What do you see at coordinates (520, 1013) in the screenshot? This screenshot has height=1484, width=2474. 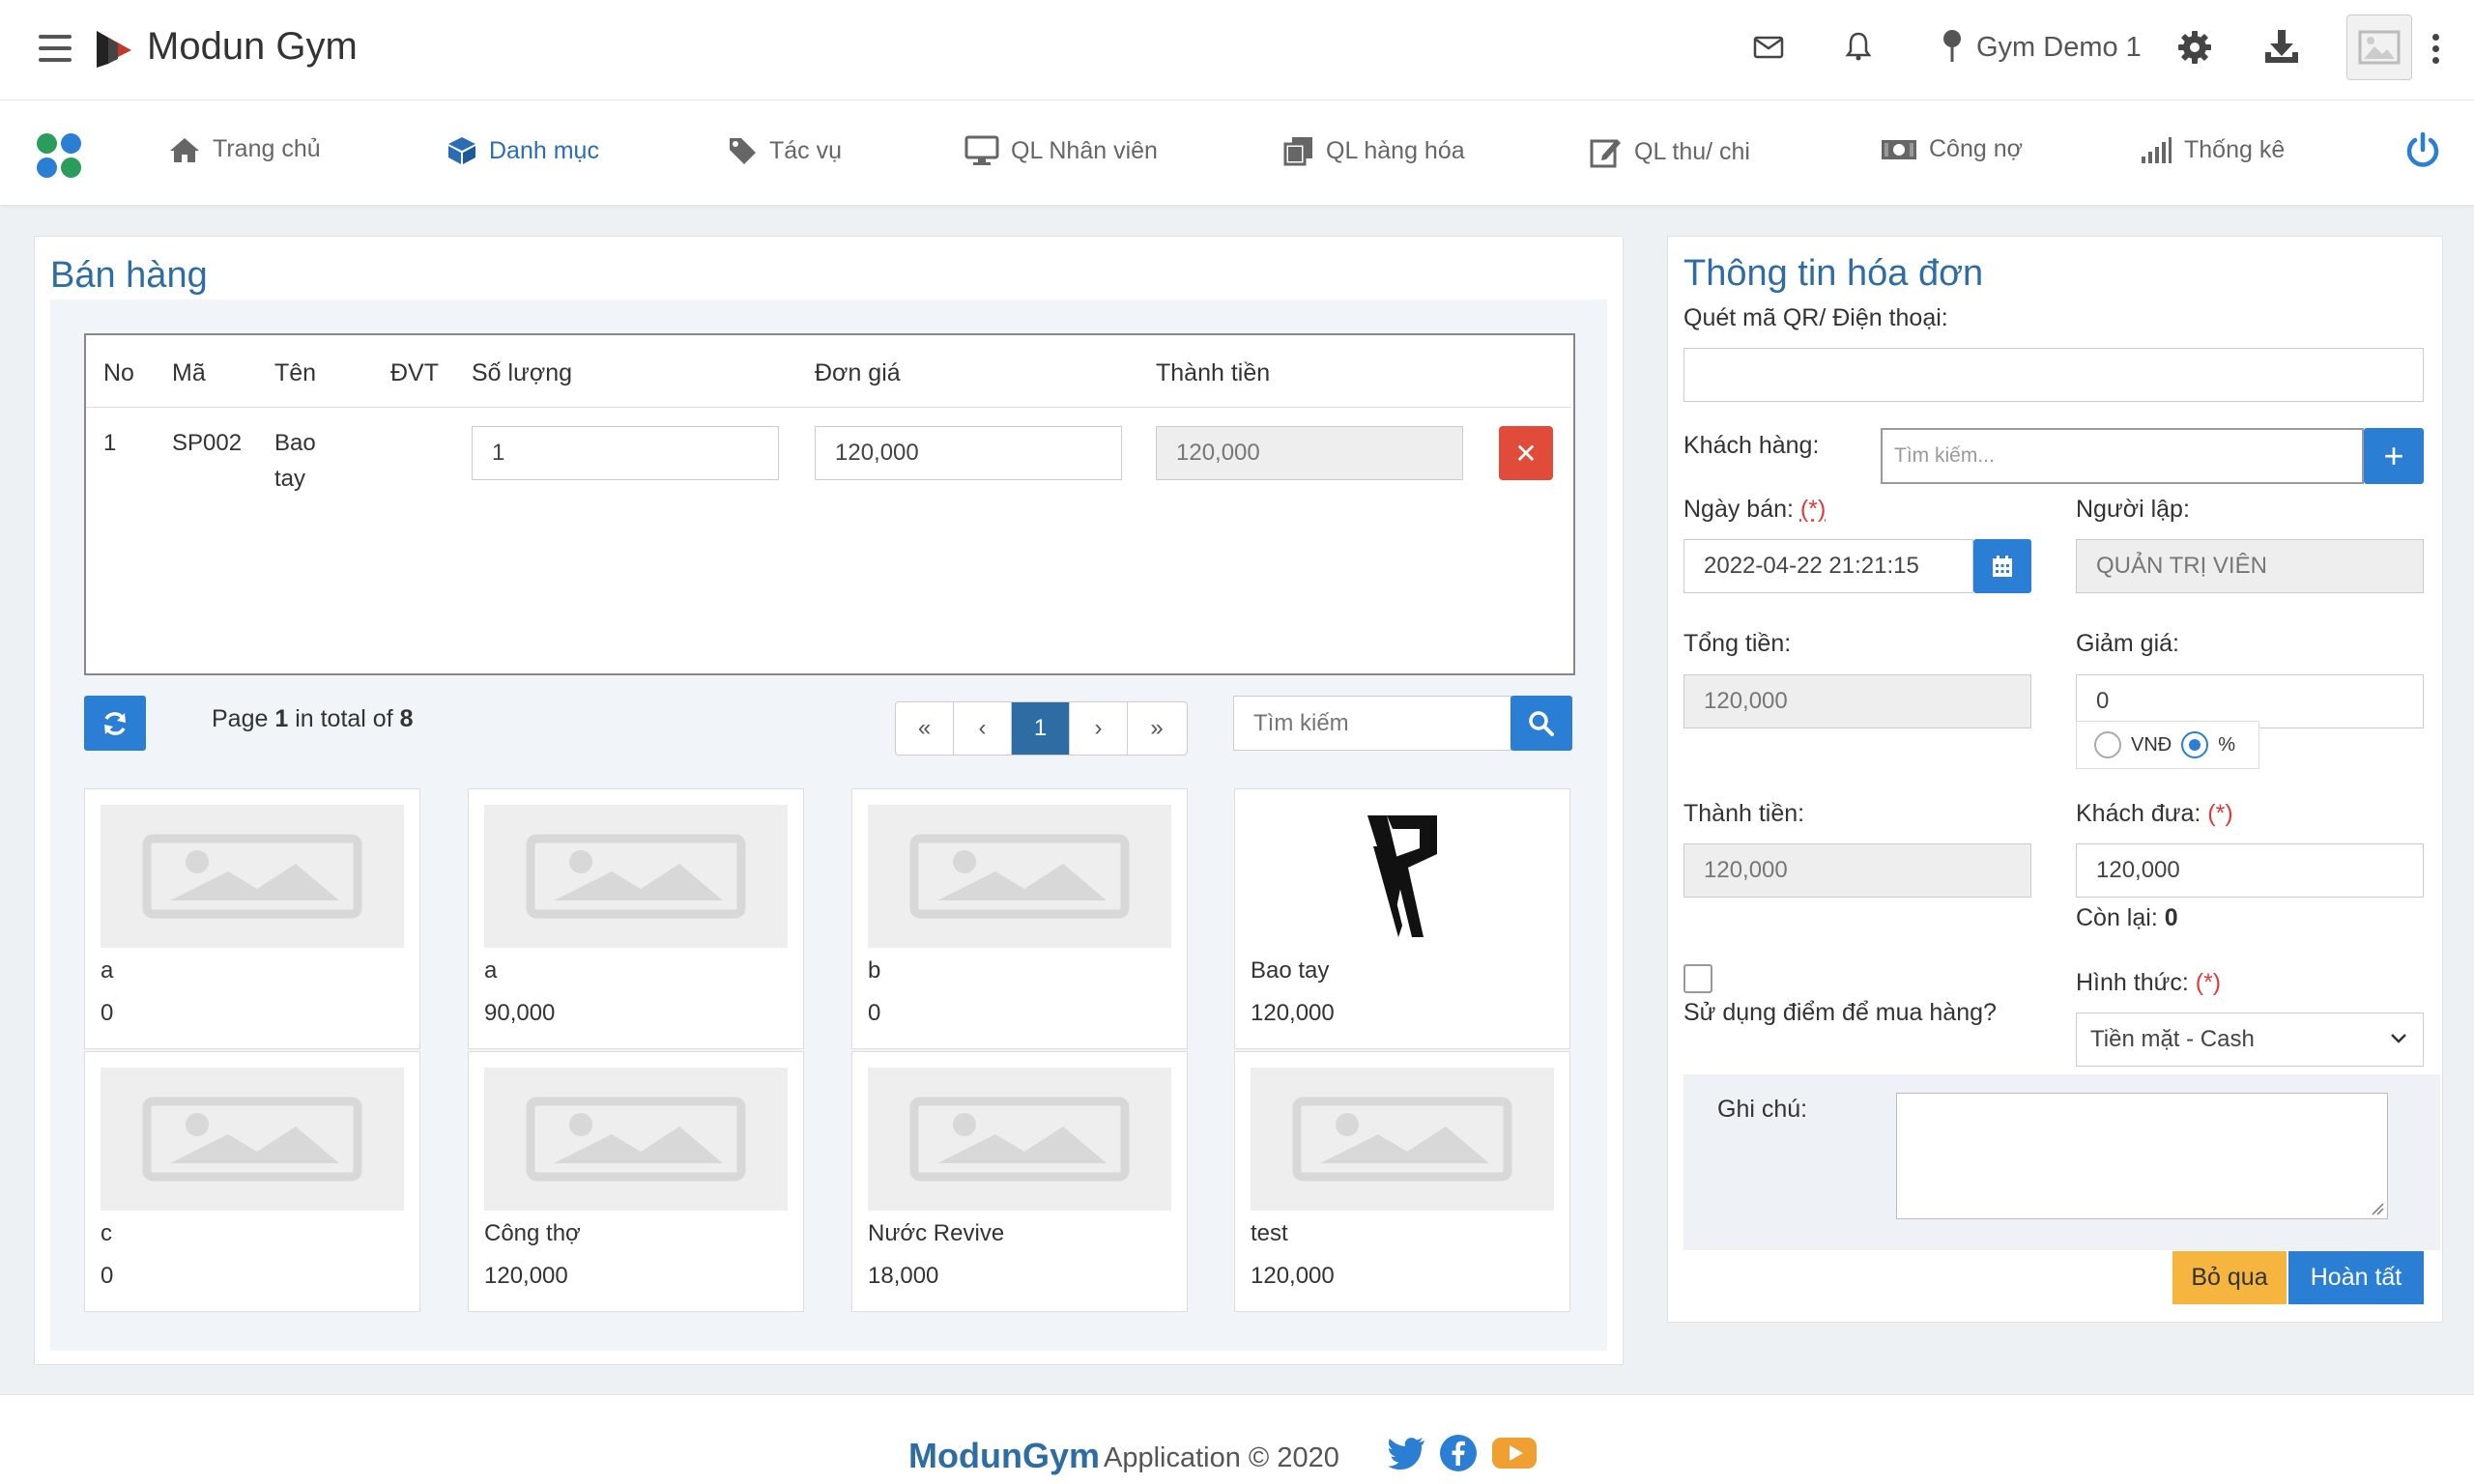 I see `product-price: 90,000` at bounding box center [520, 1013].